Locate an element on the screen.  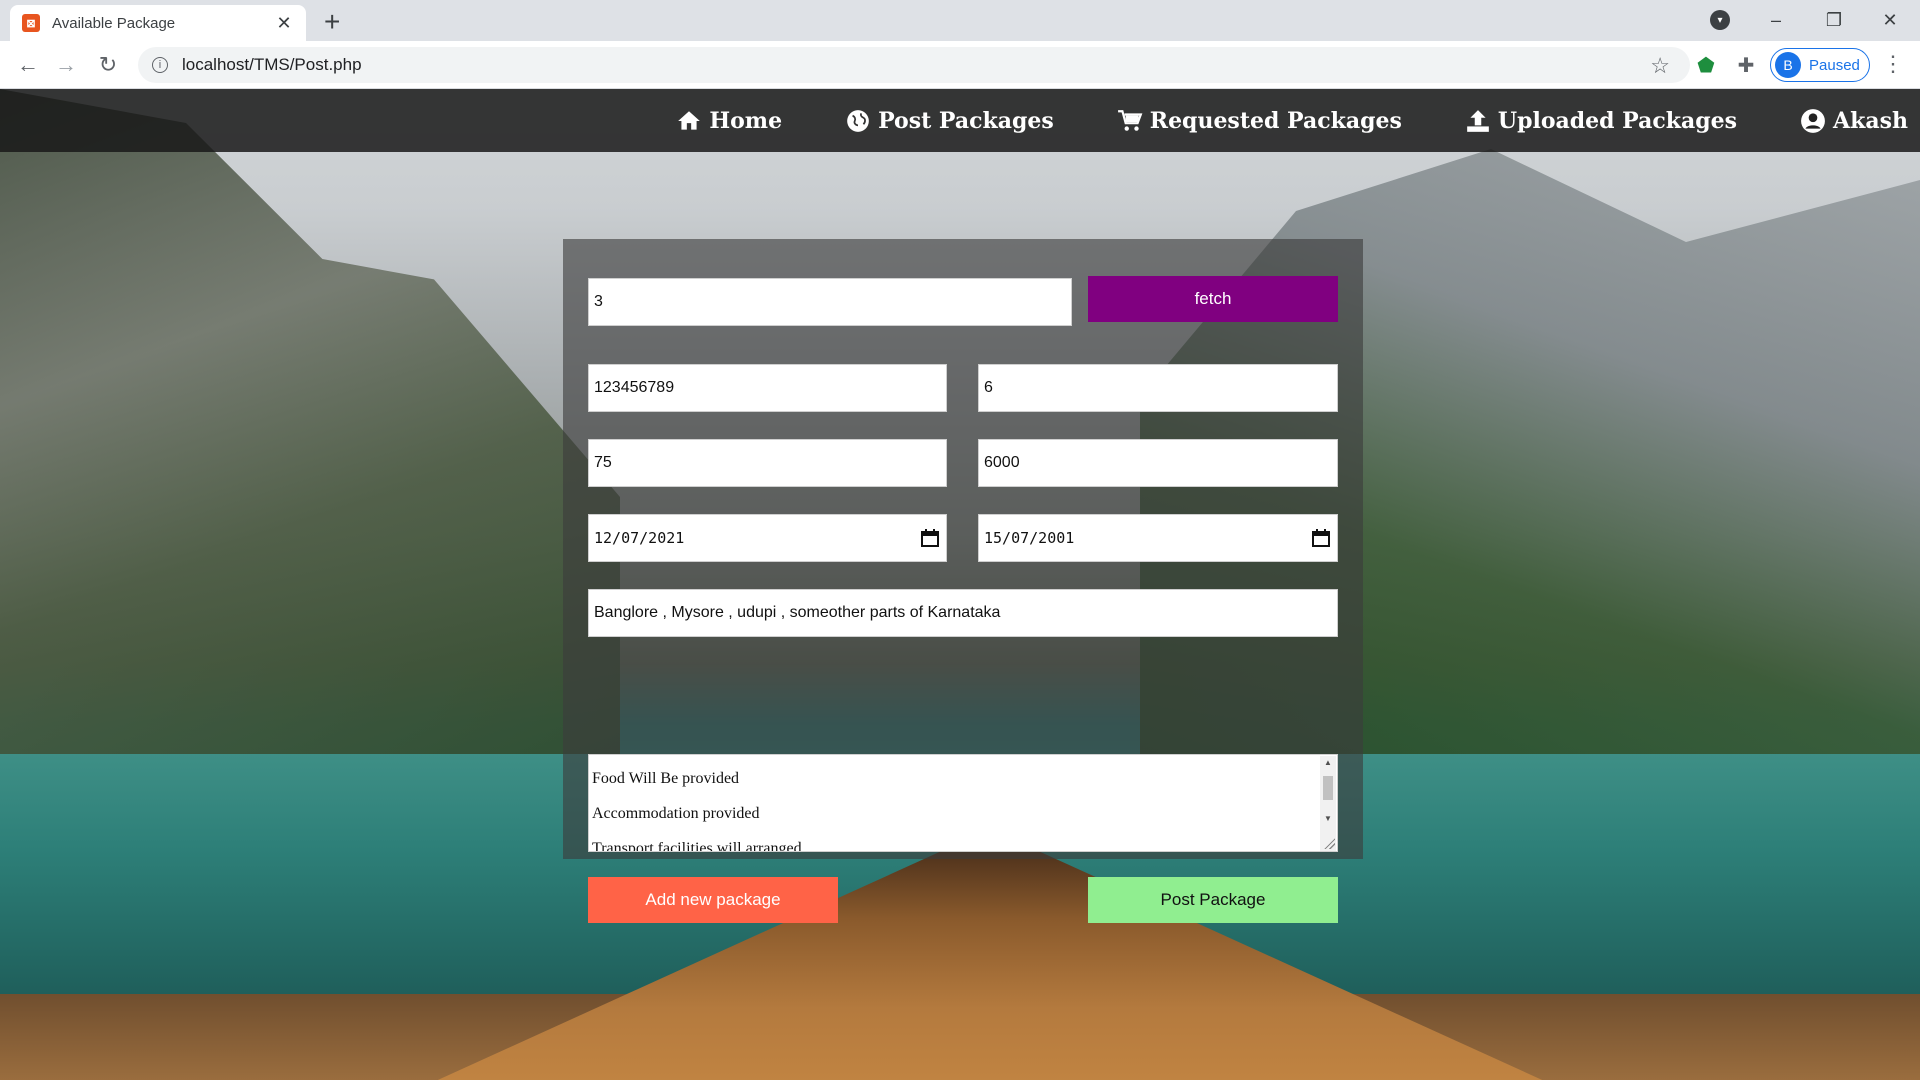
nav-post-packages: Post Packages is located at coordinates (949, 121).